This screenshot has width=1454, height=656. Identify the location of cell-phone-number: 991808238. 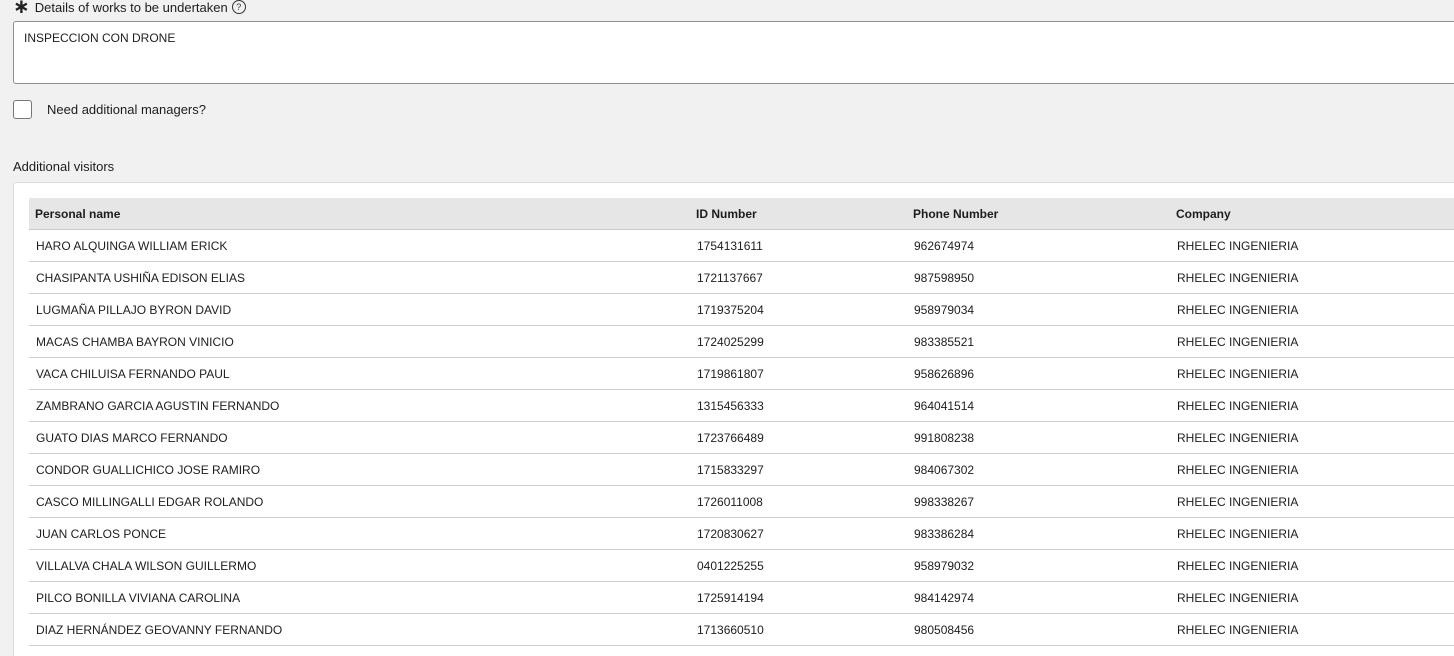
(1038, 437).